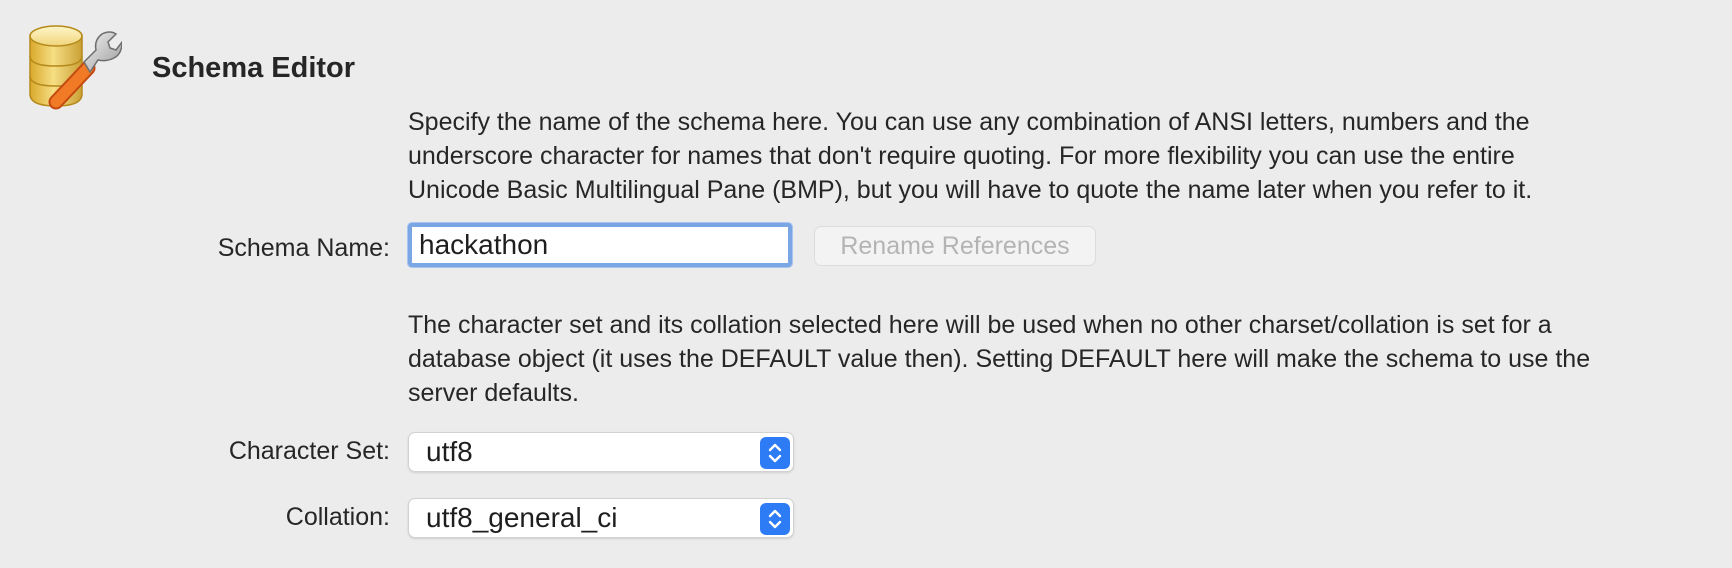  I want to click on collation-value: utf8_general_ci, so click(522, 517).